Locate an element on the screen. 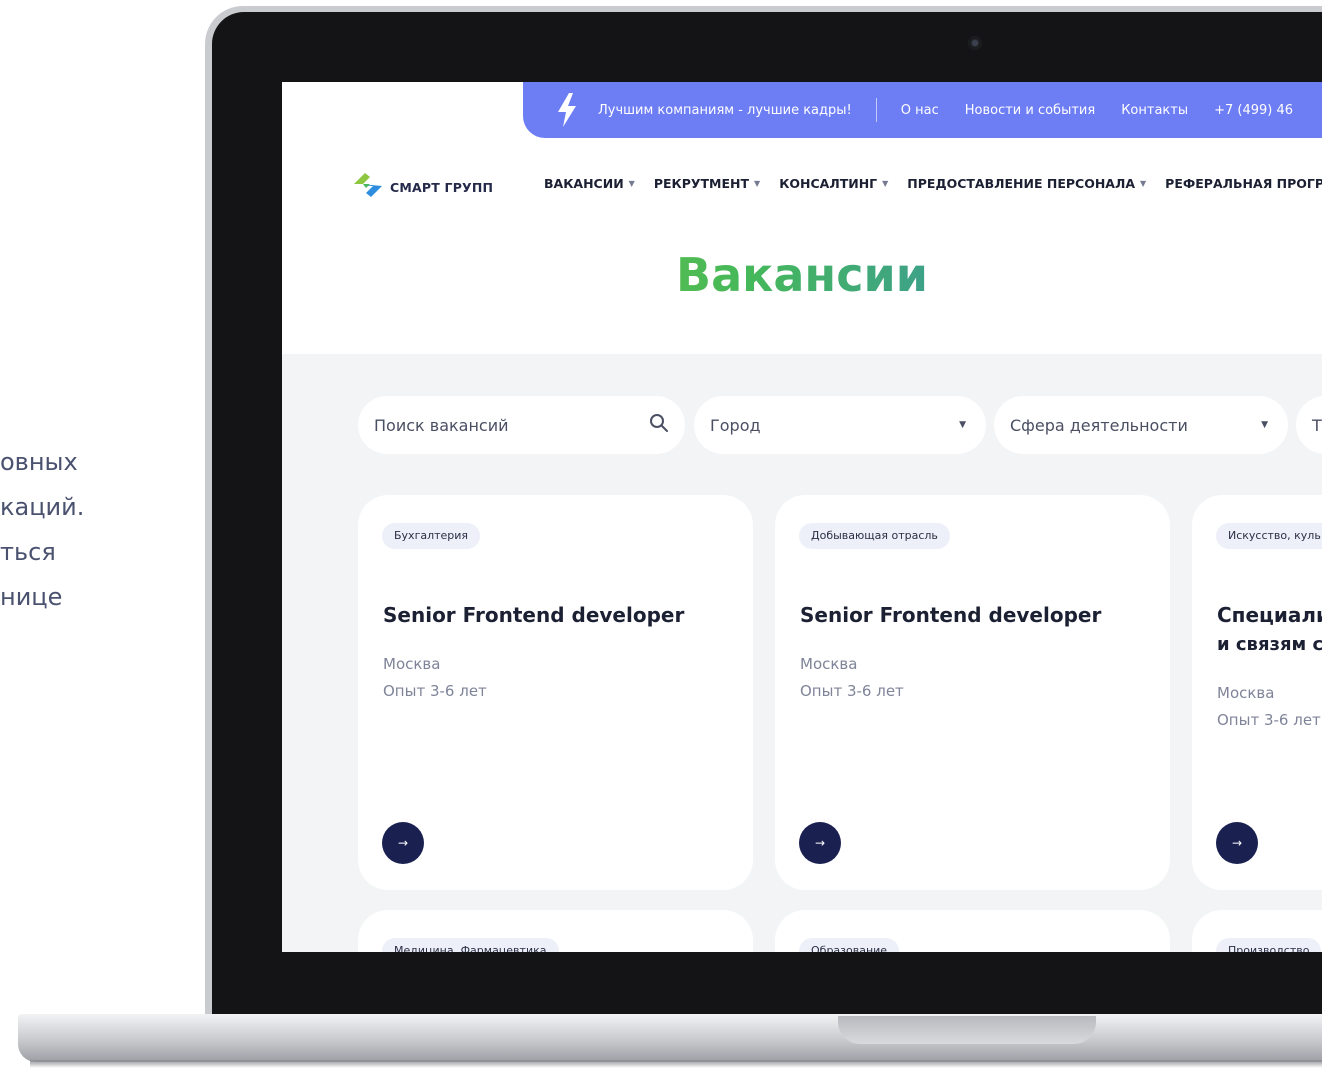 The height and width of the screenshot is (1071, 1322). vacancy-title-line2: и связям с is located at coordinates (1269, 645).